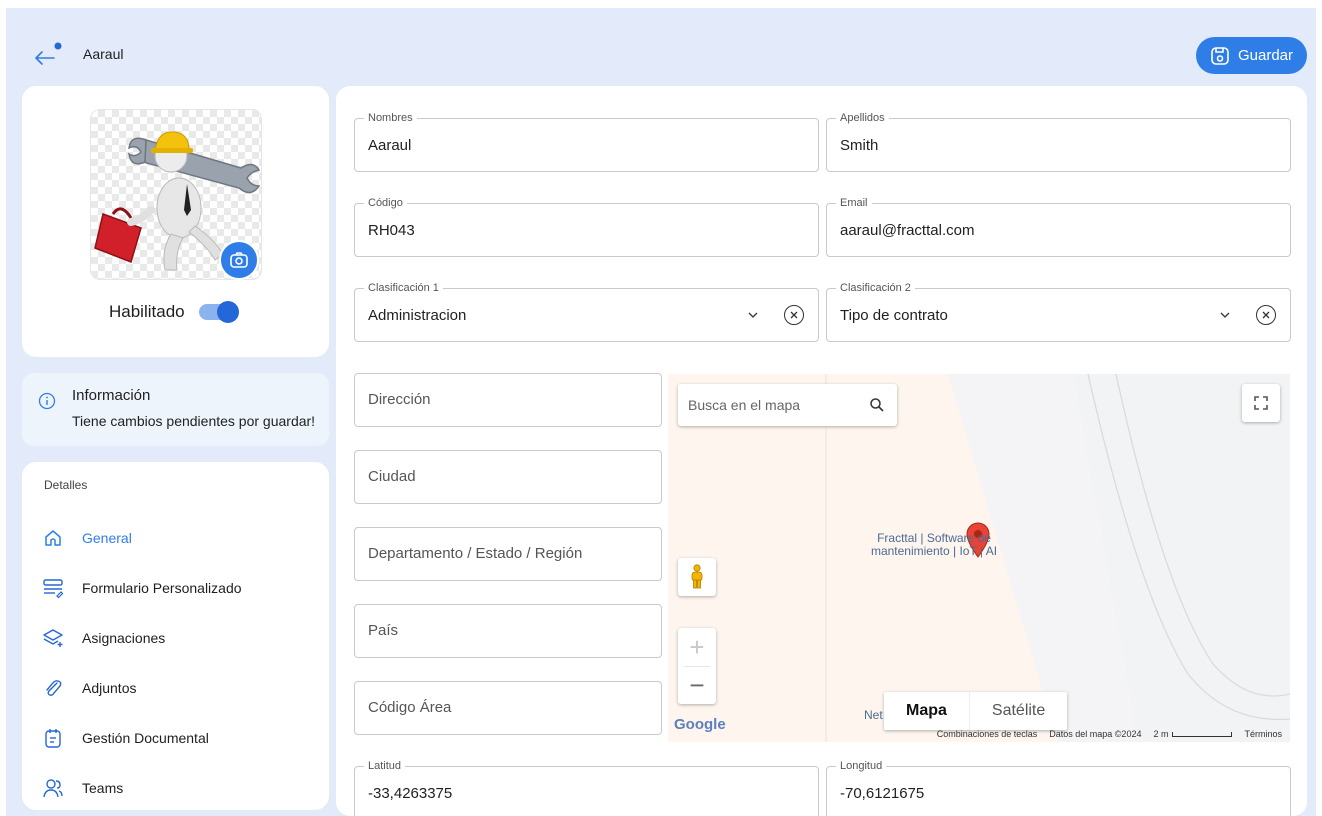 The width and height of the screenshot is (1322, 816). Describe the element at coordinates (399, 399) in the screenshot. I see `field-placeholder: Dirección` at that location.